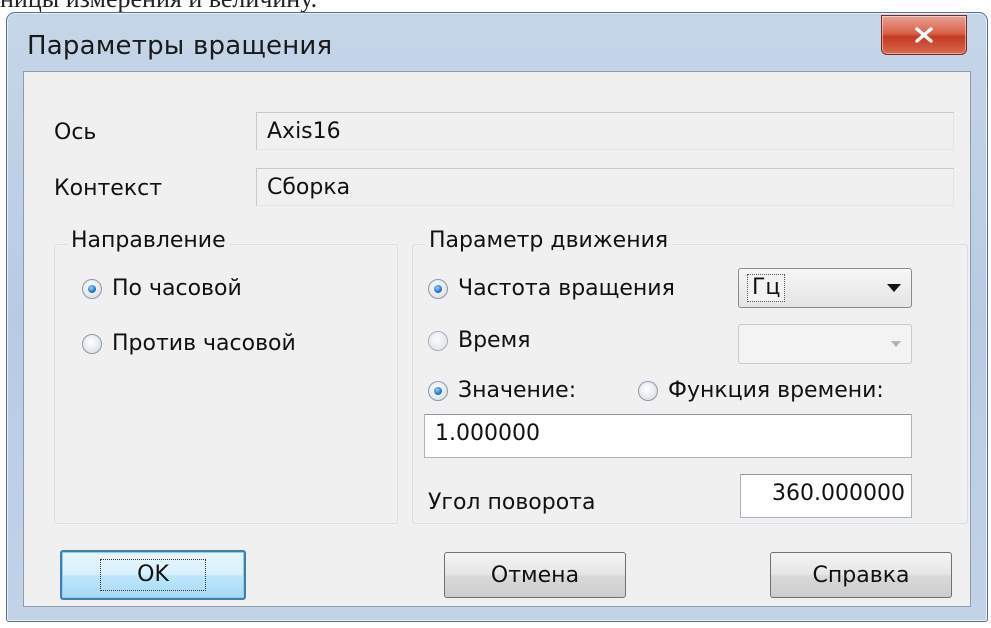  Describe the element at coordinates (605, 131) in the screenshot. I see `axis-field: Axis16` at that location.